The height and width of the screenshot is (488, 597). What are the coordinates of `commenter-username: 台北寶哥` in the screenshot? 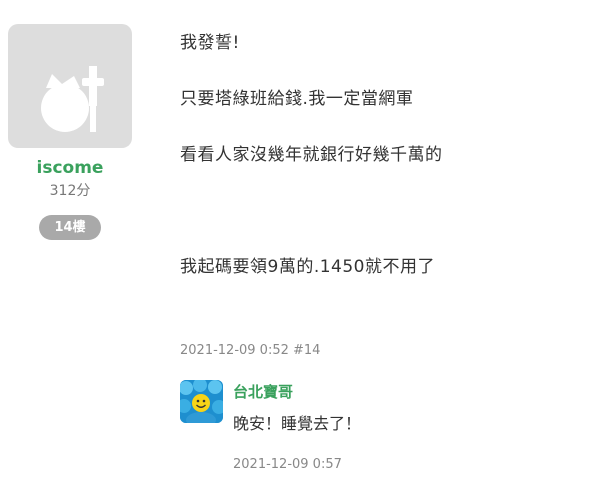 It's located at (263, 391).